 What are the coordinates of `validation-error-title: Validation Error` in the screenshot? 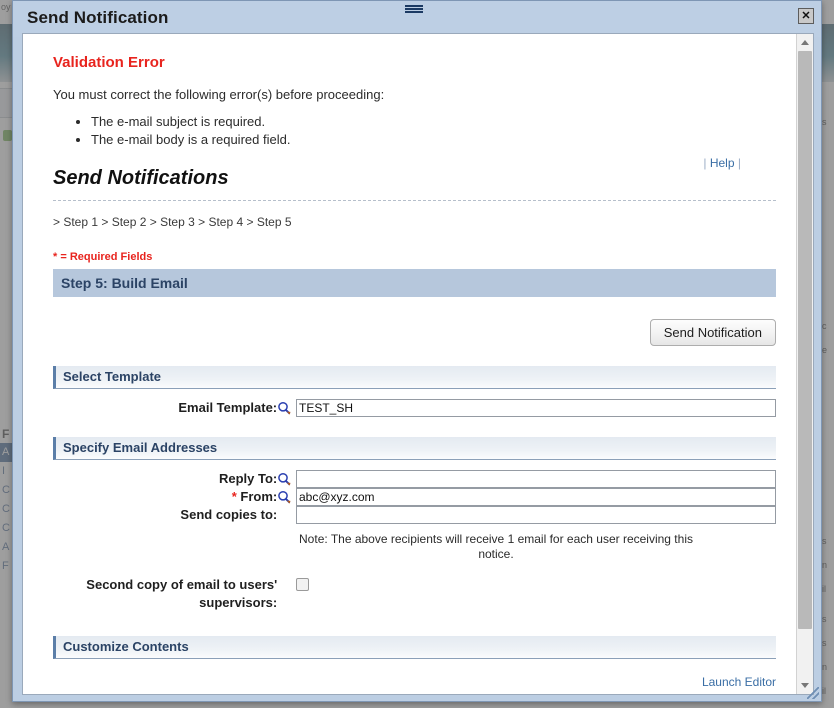 It's located at (109, 62).